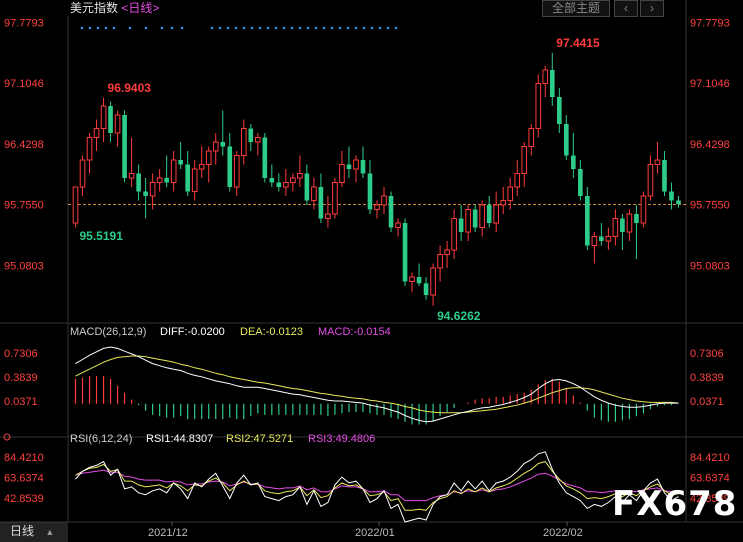 The width and height of the screenshot is (743, 542). What do you see at coordinates (168, 533) in the screenshot?
I see `x-tick-label: 2021/12` at bounding box center [168, 533].